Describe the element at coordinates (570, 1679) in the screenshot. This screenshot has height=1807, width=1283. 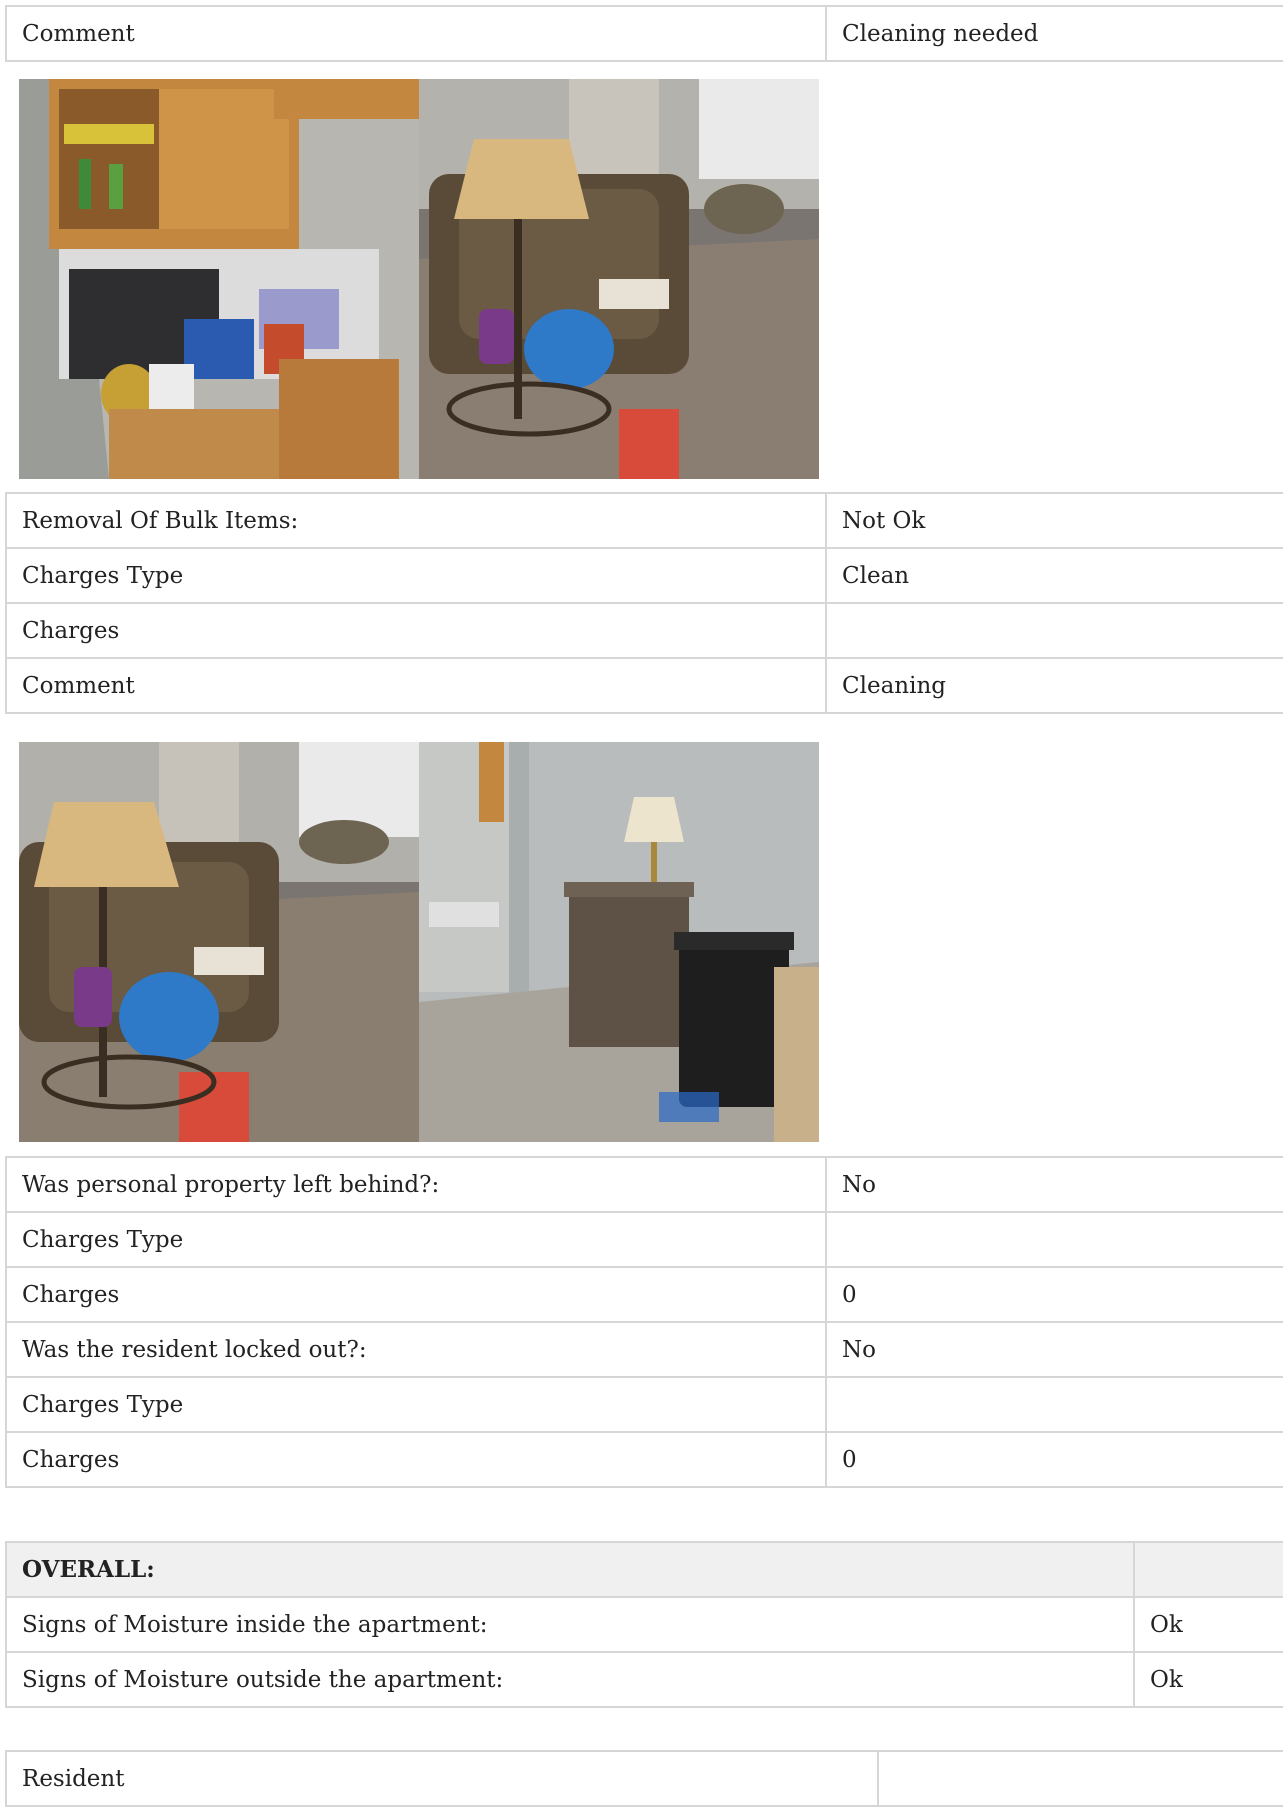
I see `row-label: Signs of Moisture outside the apartment:` at that location.